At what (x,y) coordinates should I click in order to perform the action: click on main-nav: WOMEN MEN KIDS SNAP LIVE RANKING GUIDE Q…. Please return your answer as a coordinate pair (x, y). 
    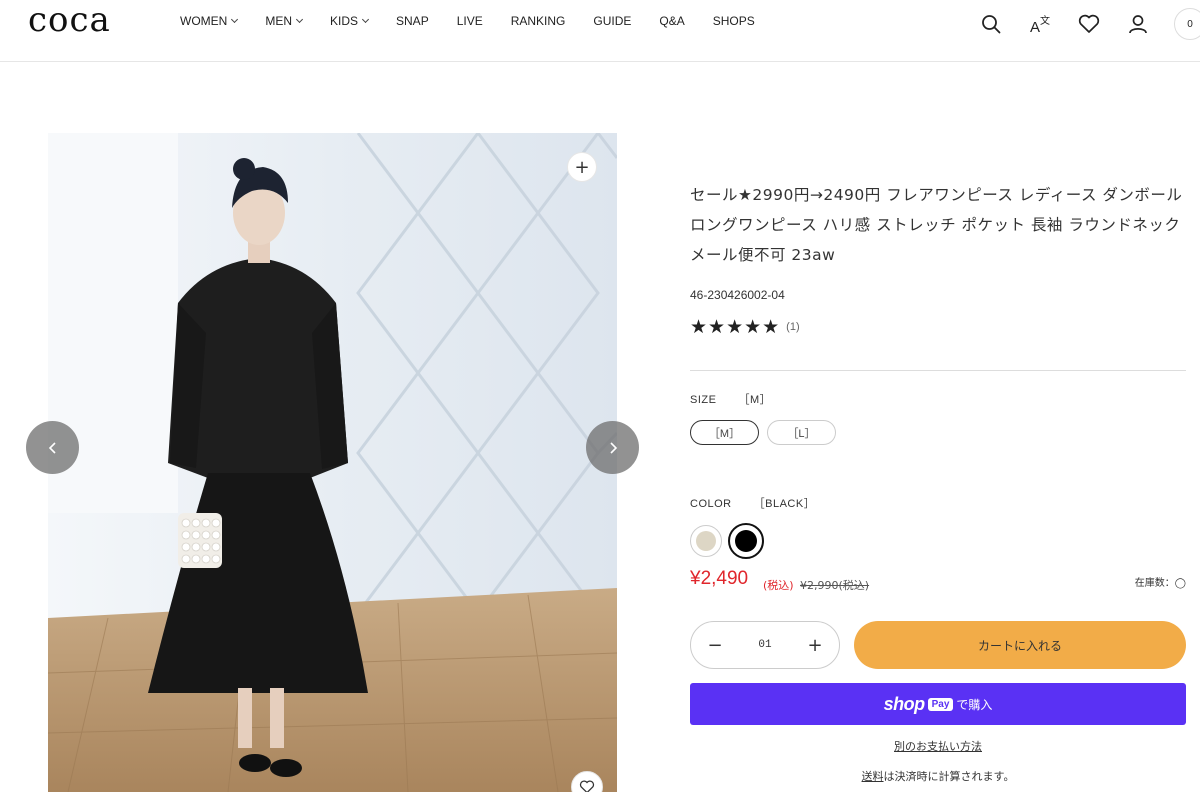
    Looking at the image, I should click on (481, 21).